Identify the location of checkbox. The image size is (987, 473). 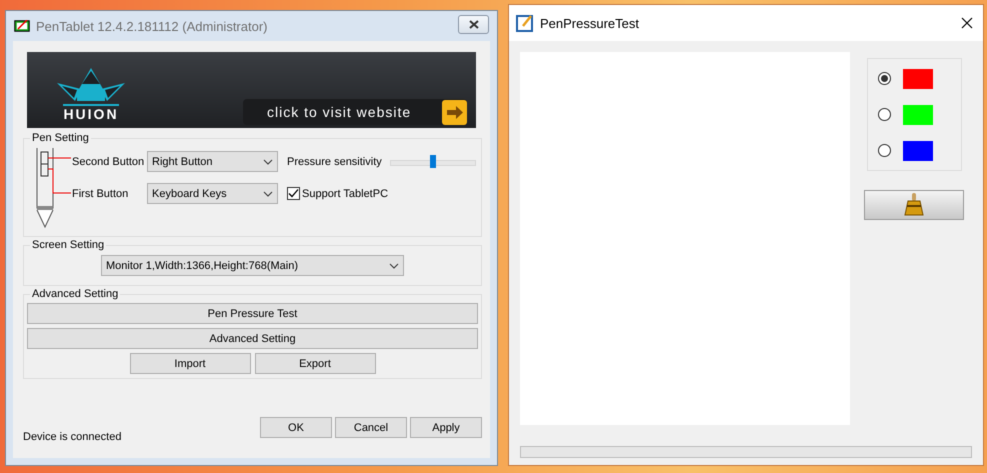
(293, 193).